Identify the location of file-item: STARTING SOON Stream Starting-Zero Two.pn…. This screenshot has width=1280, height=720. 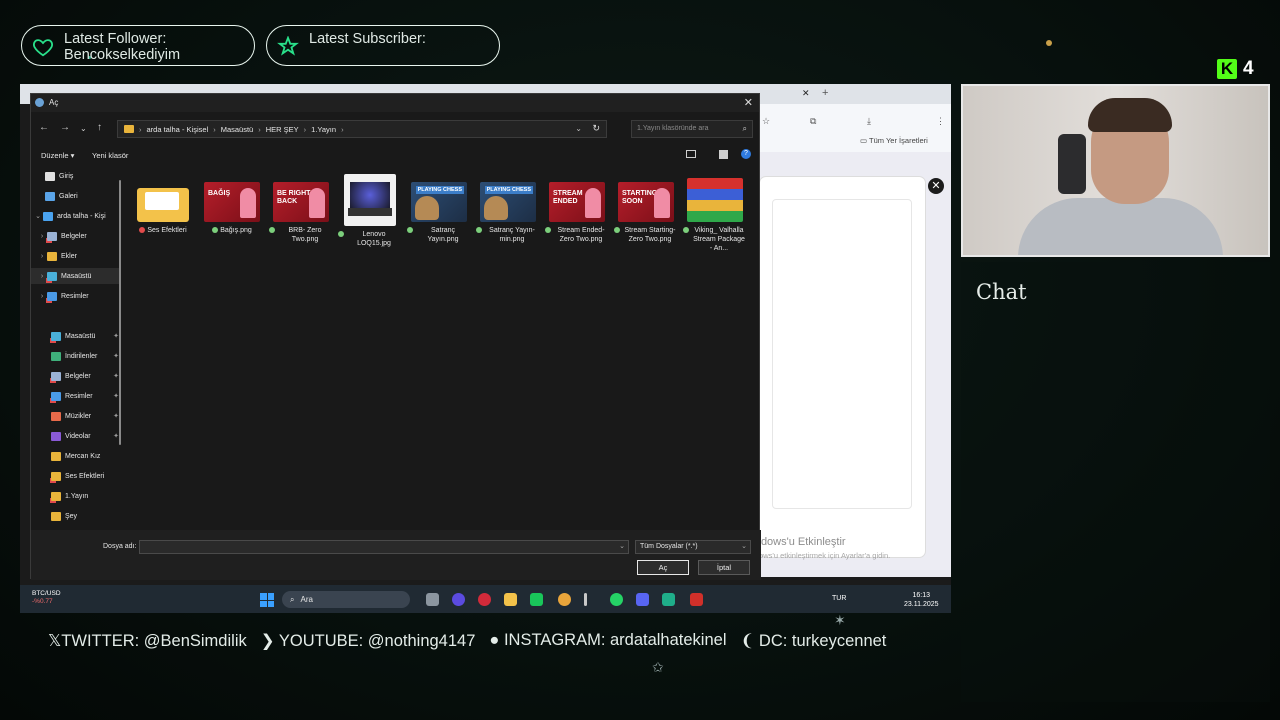
(646, 206).